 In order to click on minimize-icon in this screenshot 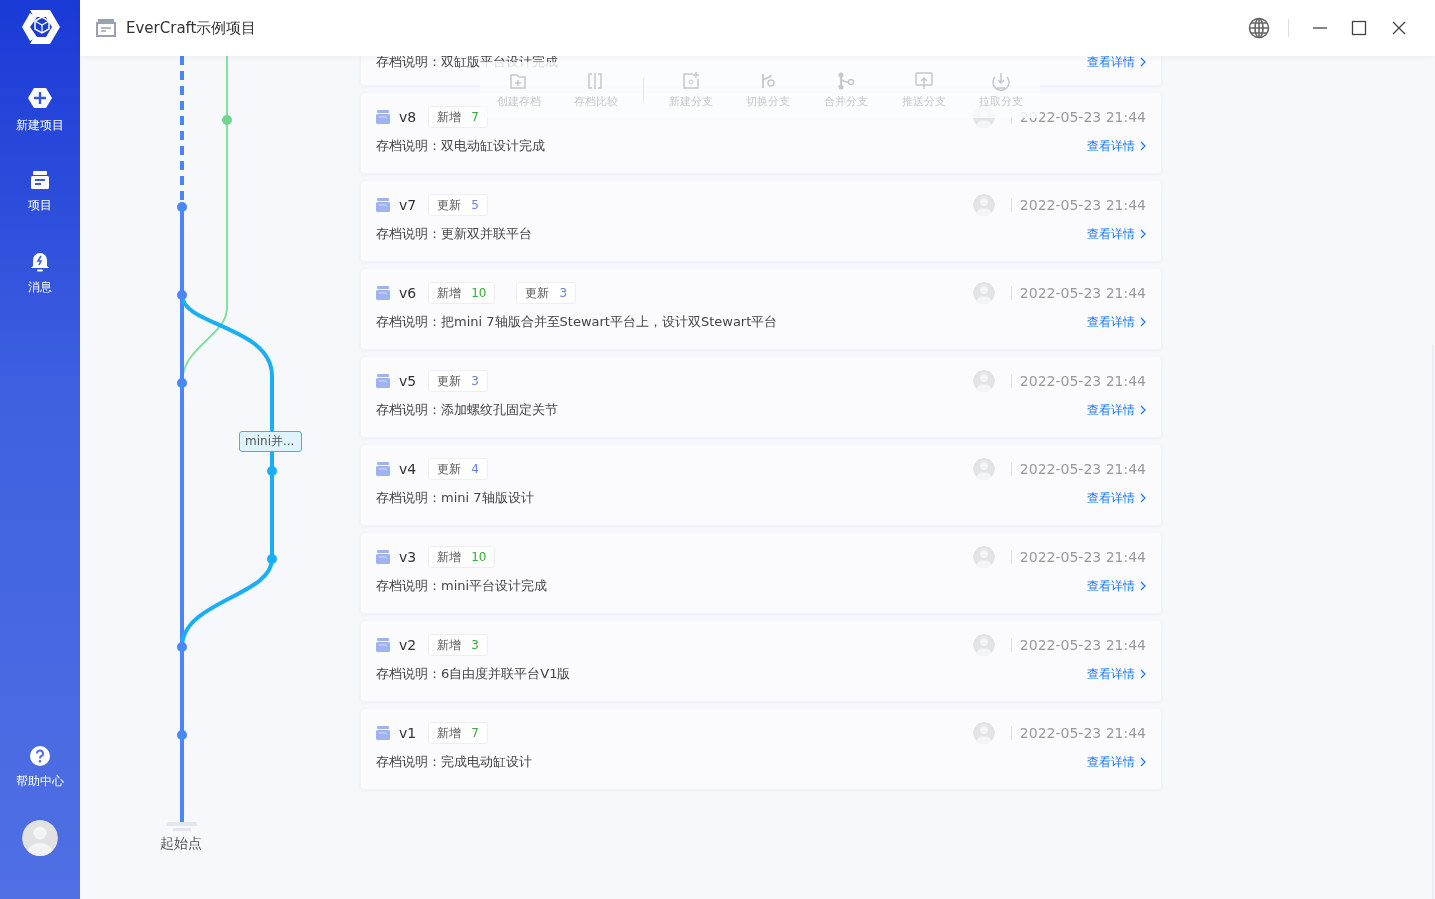, I will do `click(1320, 28)`.